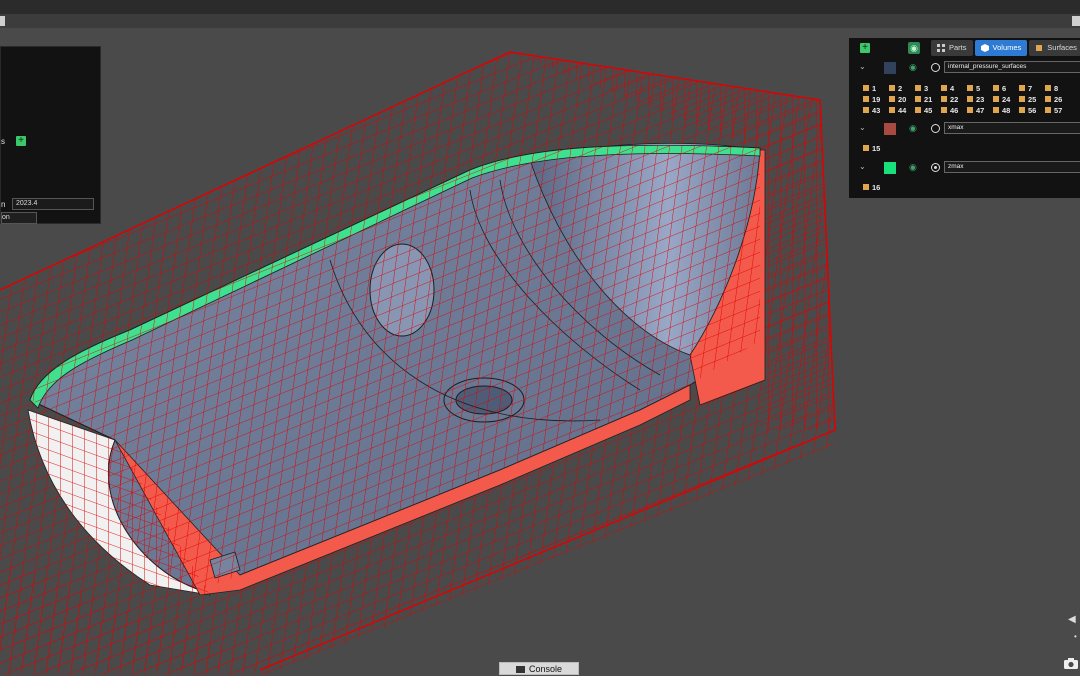  What do you see at coordinates (1058, 99) in the screenshot?
I see `surface-id-chip: 26` at bounding box center [1058, 99].